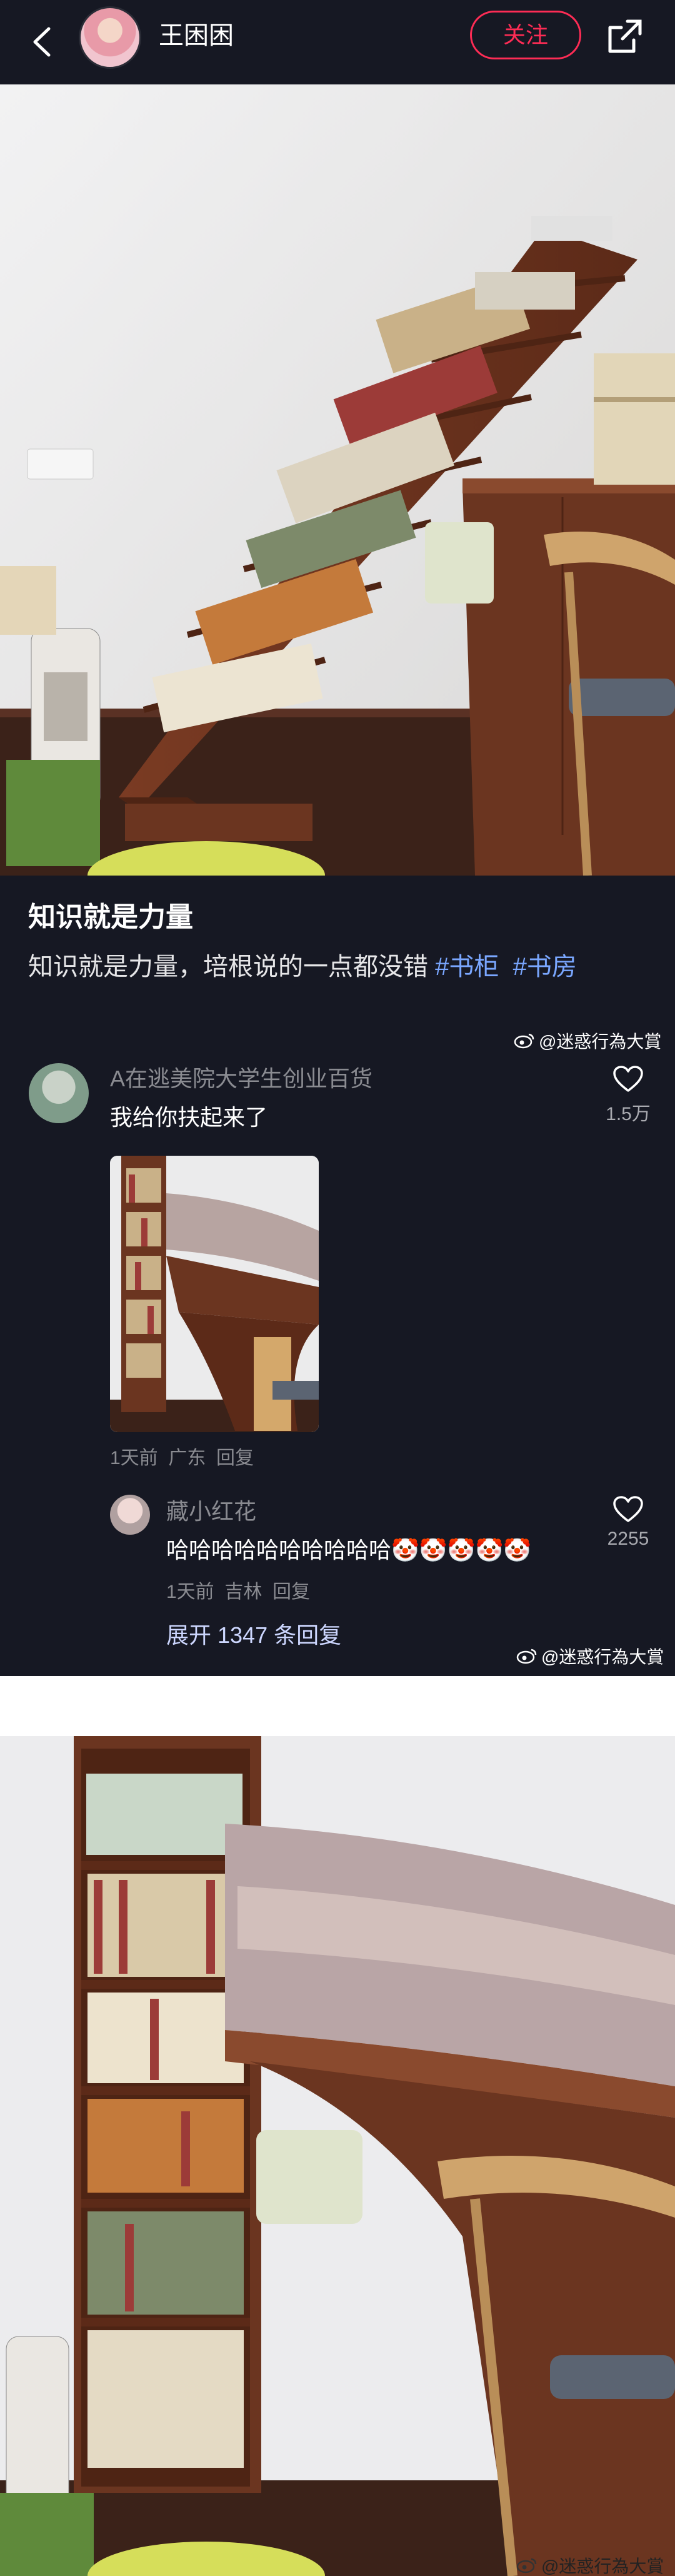 The width and height of the screenshot is (675, 2576). I want to click on sub-reply-text-body: 哈哈哈哈哈哈哈哈哈哈, so click(279, 1550).